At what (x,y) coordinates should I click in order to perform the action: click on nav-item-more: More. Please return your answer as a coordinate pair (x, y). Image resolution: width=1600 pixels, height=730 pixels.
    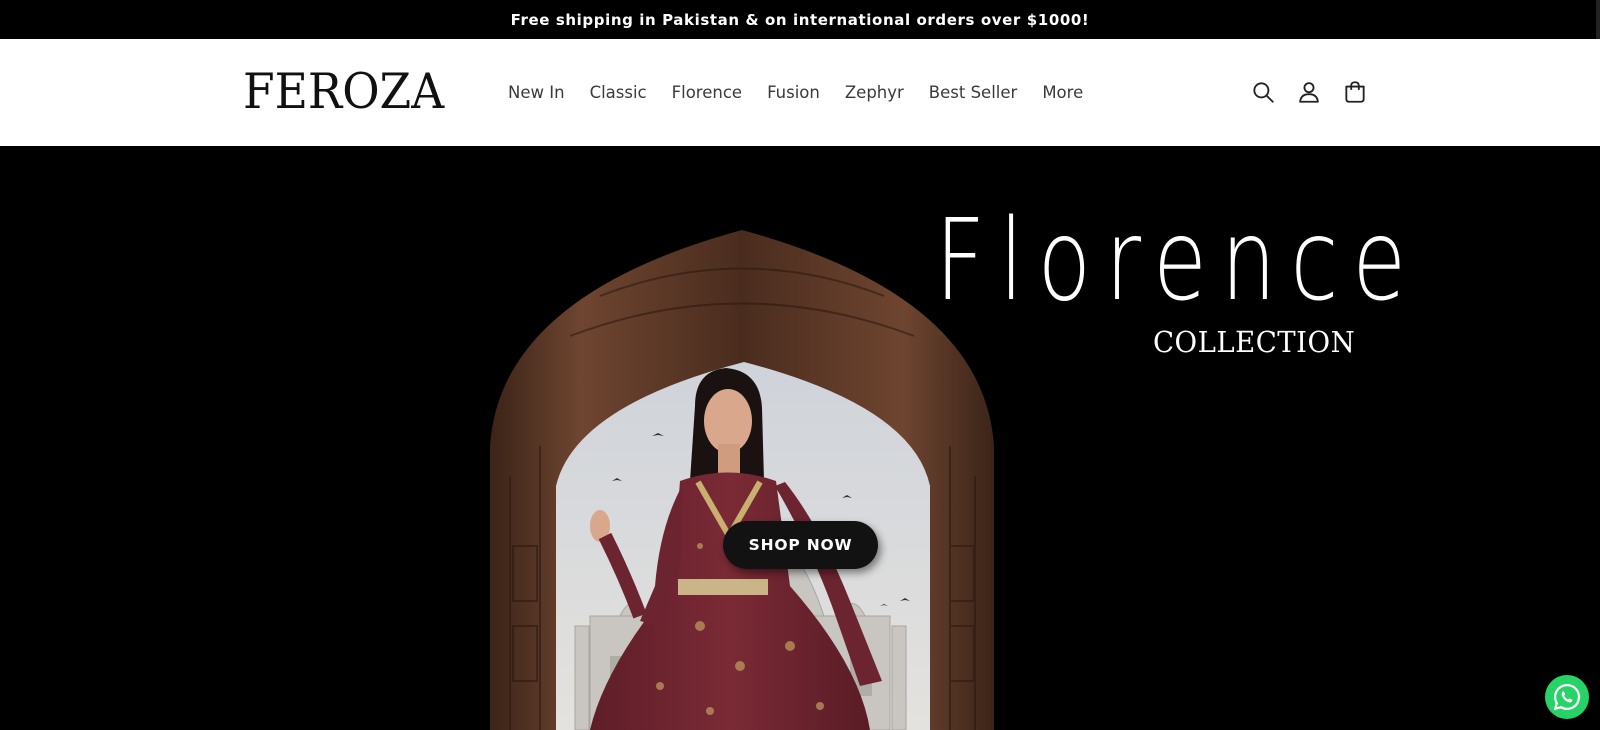
    Looking at the image, I should click on (1062, 92).